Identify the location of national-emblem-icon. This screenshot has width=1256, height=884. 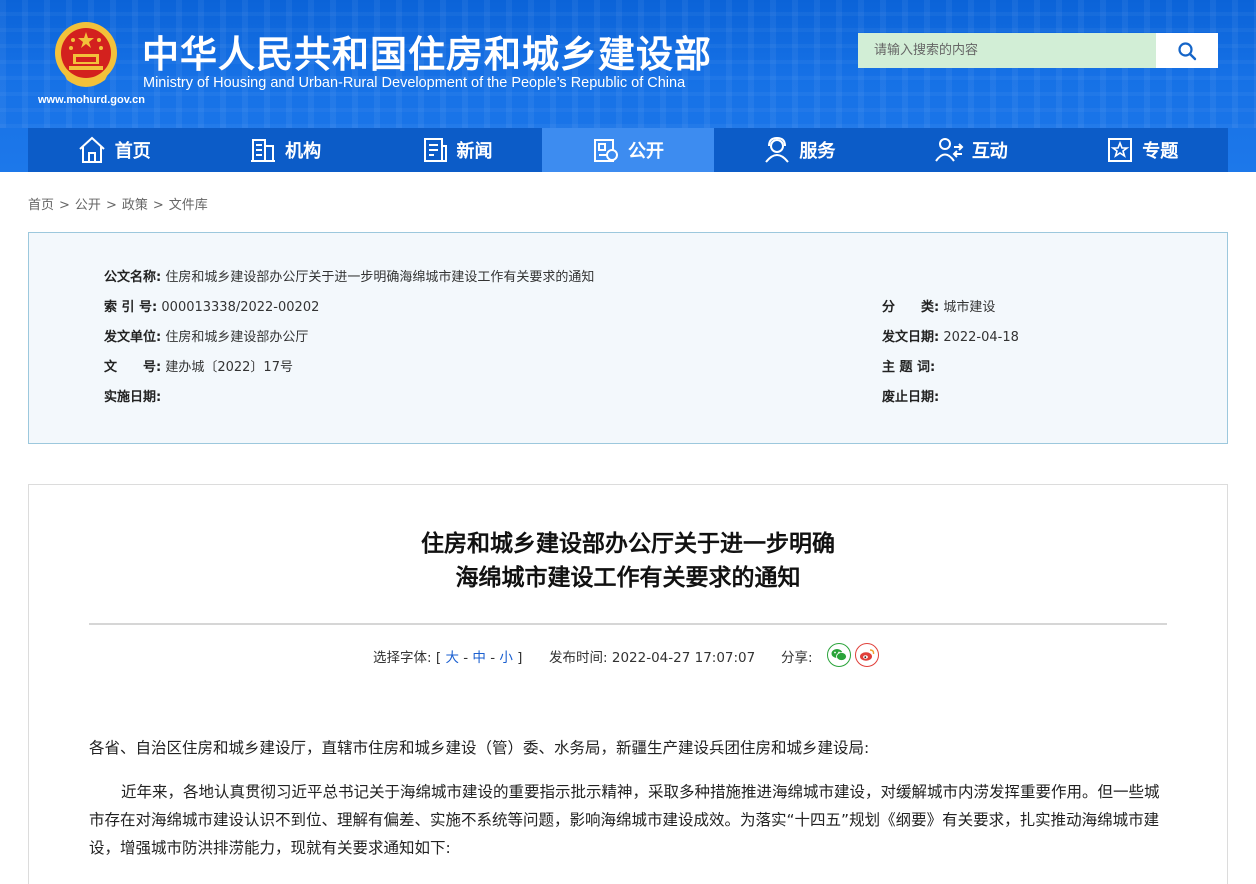
(86, 54).